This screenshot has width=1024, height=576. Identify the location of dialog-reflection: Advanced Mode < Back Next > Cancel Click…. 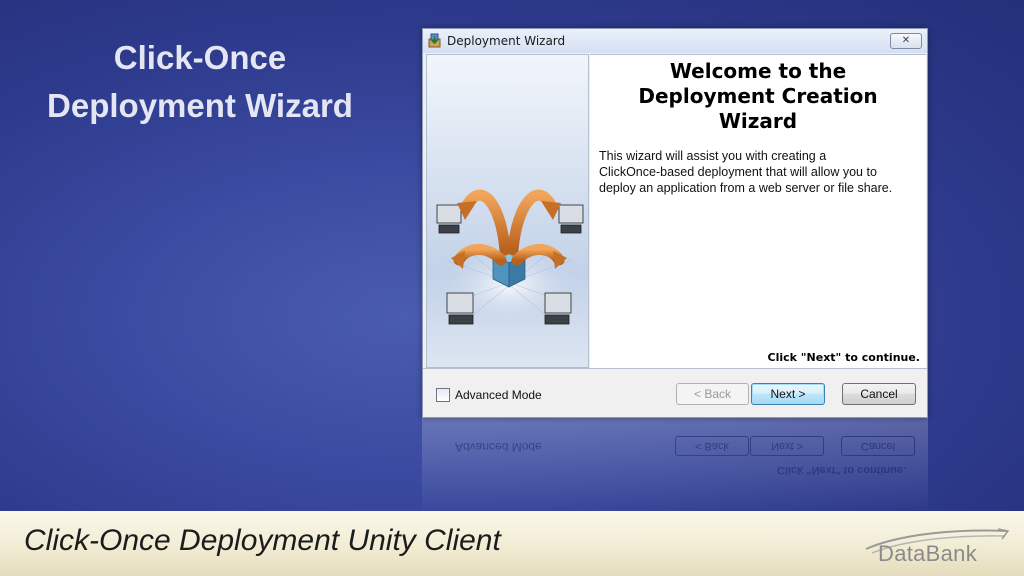
(675, 468).